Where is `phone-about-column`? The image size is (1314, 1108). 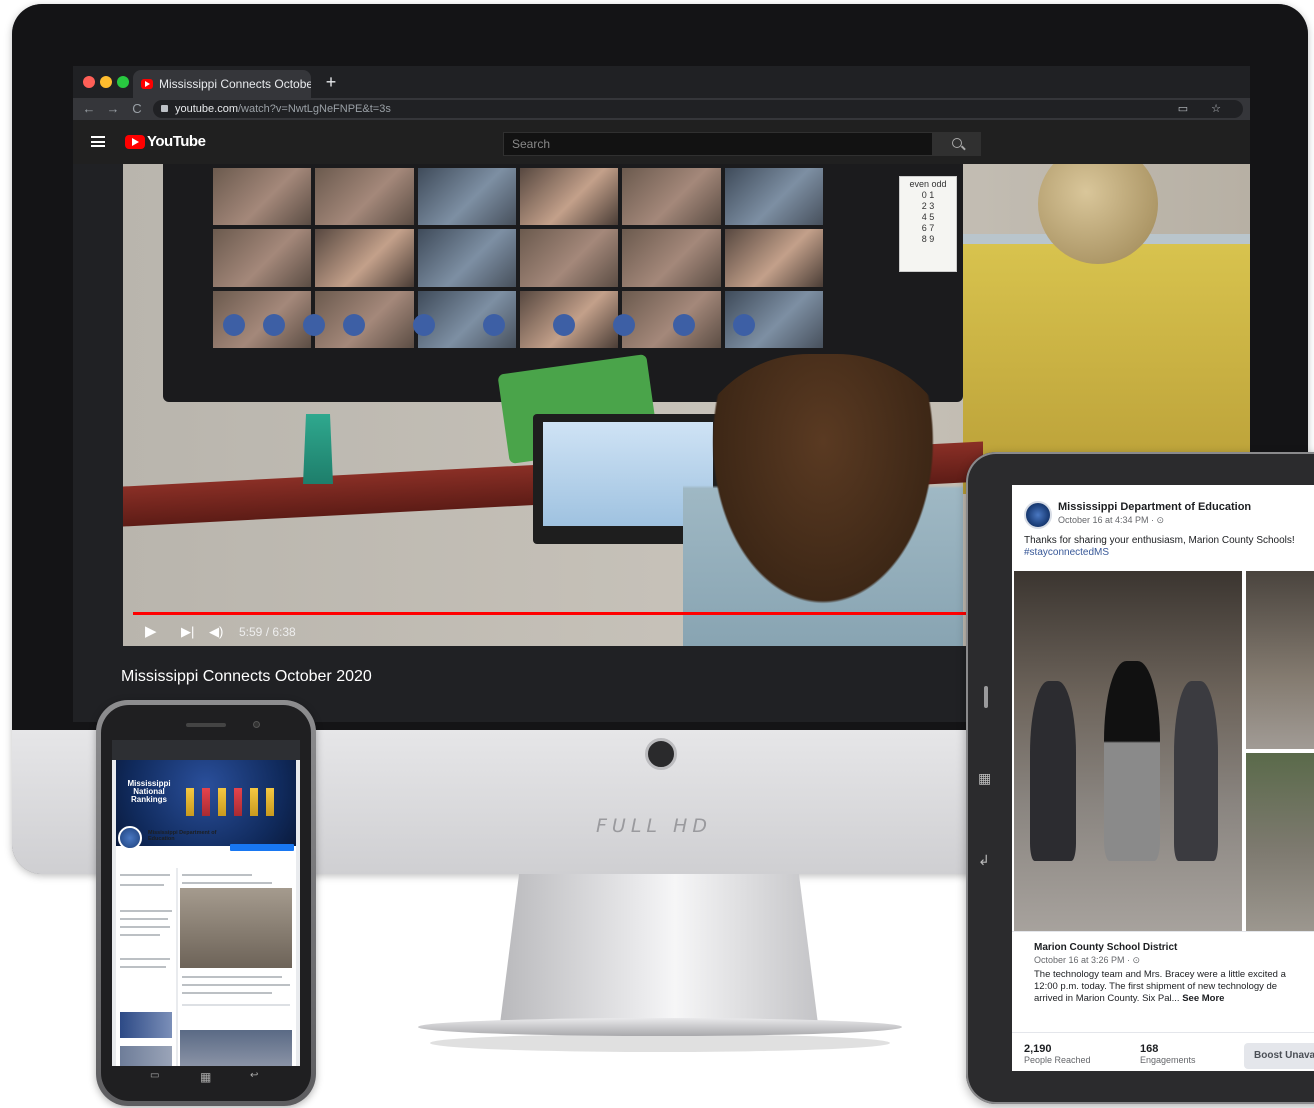 phone-about-column is located at coordinates (146, 964).